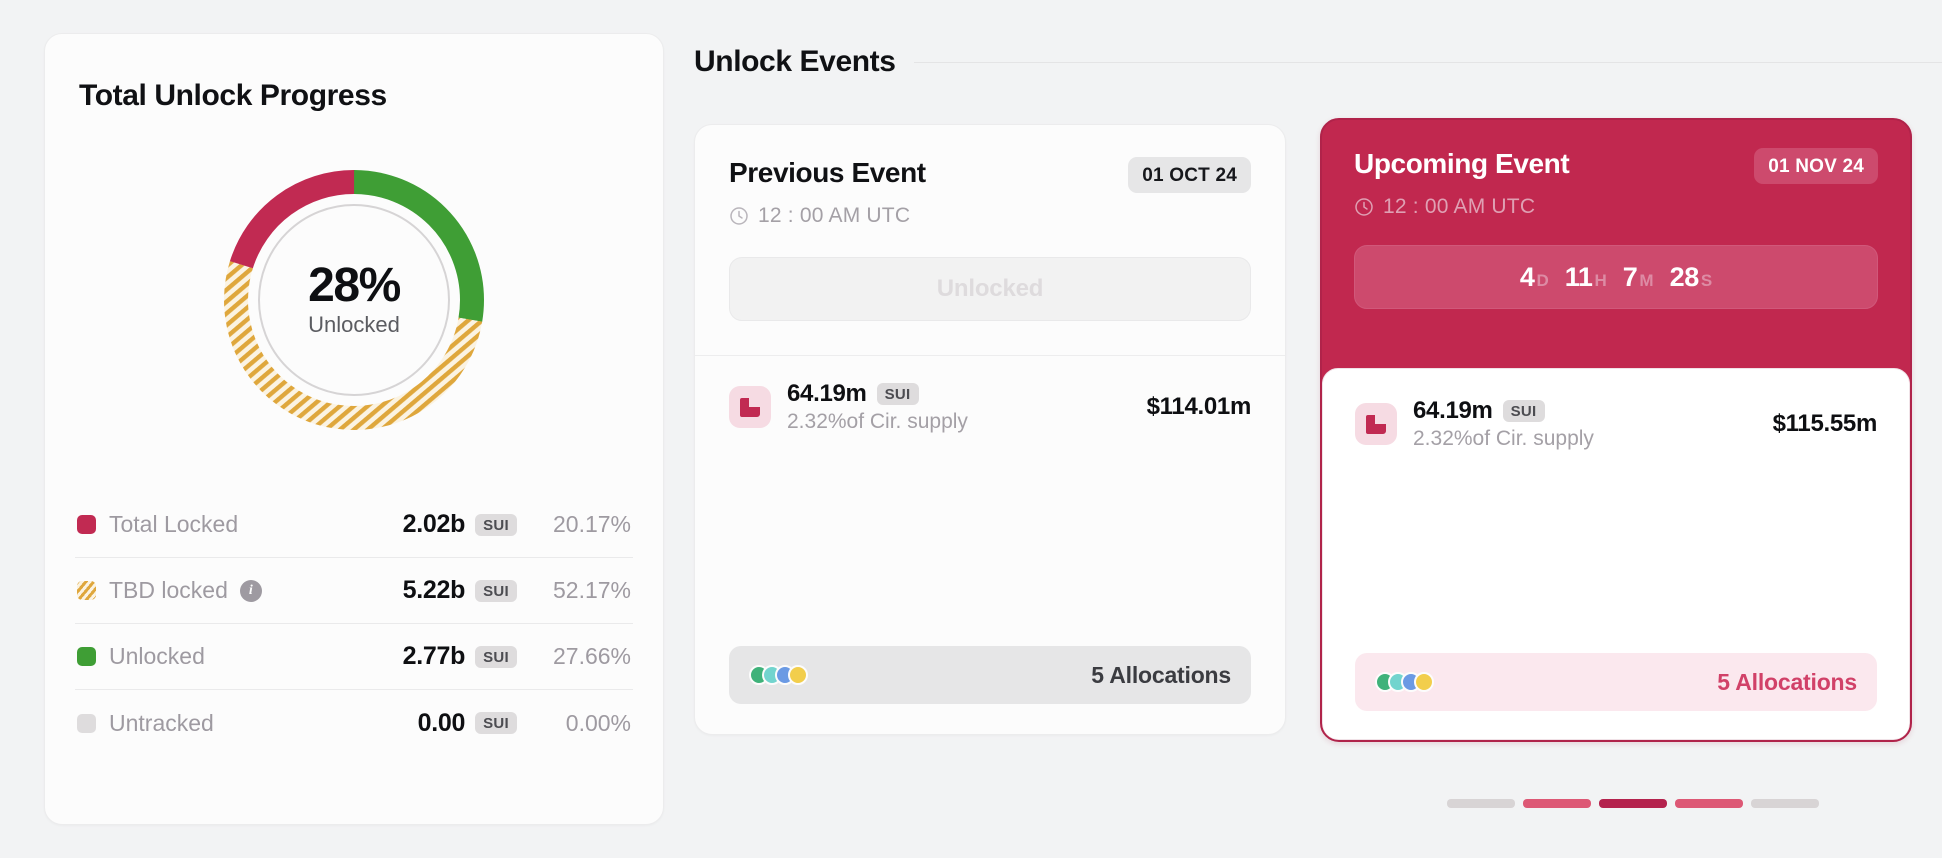 This screenshot has width=1942, height=858. I want to click on countdown-seconds: 28 S, so click(1691, 277).